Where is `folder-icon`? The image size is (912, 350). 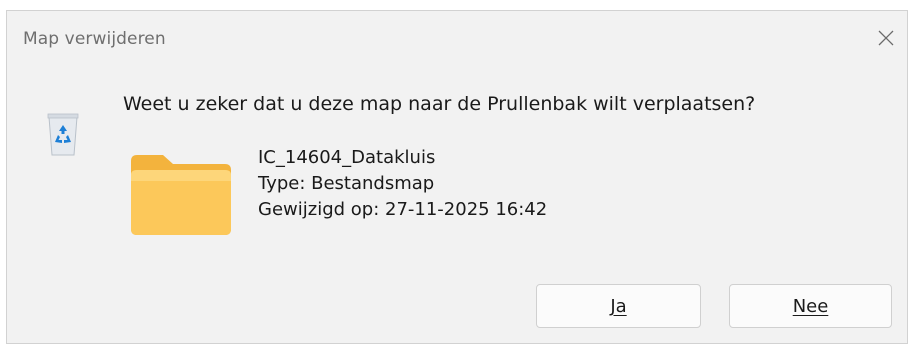
folder-icon is located at coordinates (181, 195).